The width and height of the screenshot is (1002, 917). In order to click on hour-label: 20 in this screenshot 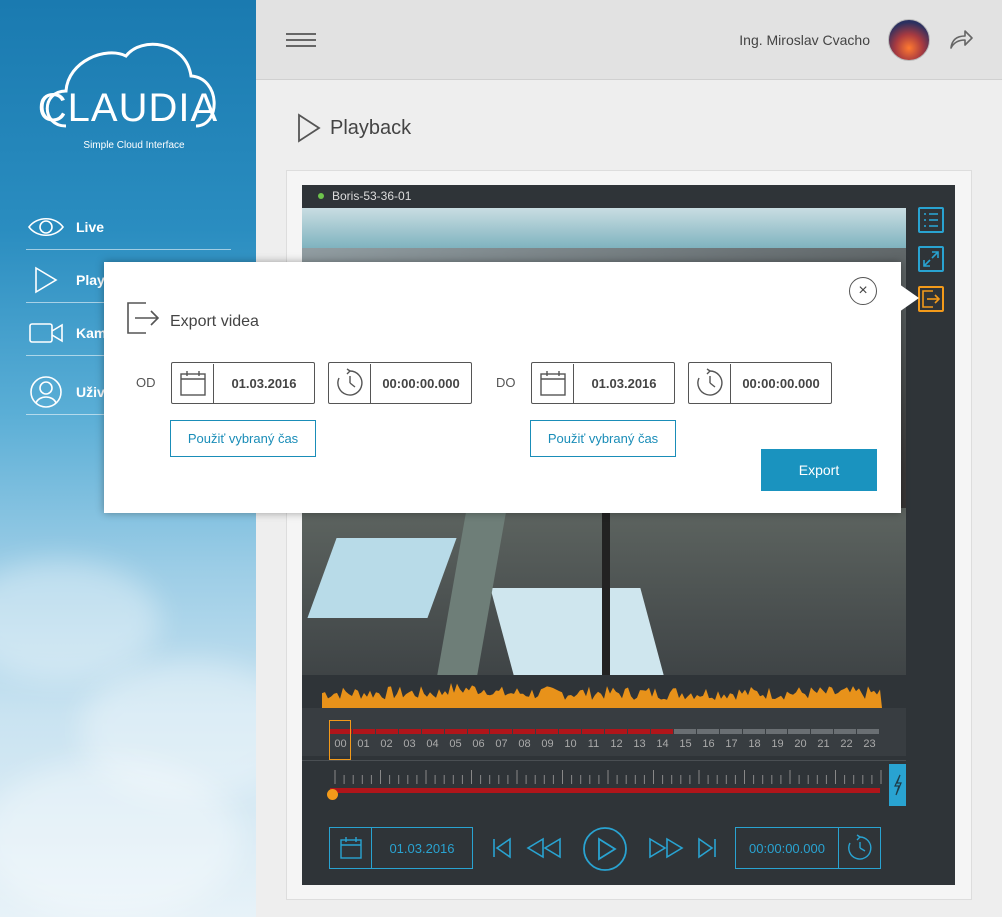, I will do `click(800, 745)`.